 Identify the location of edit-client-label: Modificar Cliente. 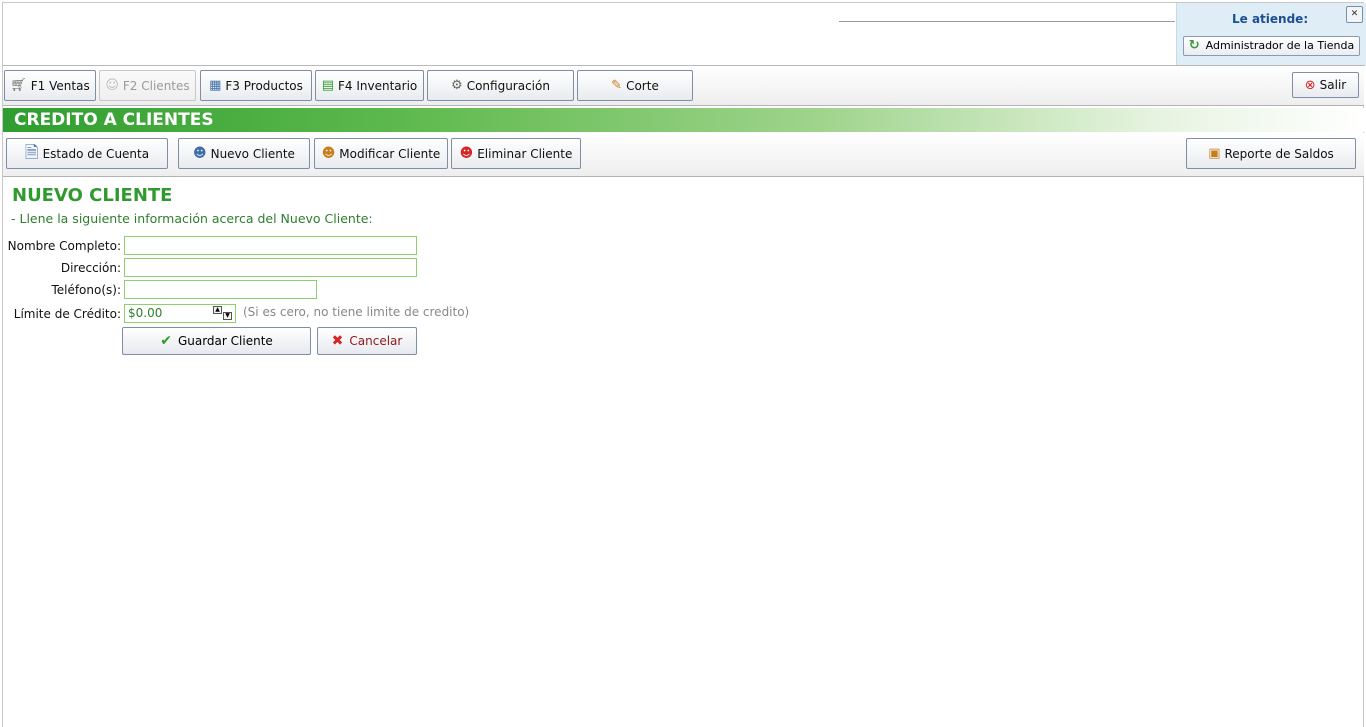
(390, 153).